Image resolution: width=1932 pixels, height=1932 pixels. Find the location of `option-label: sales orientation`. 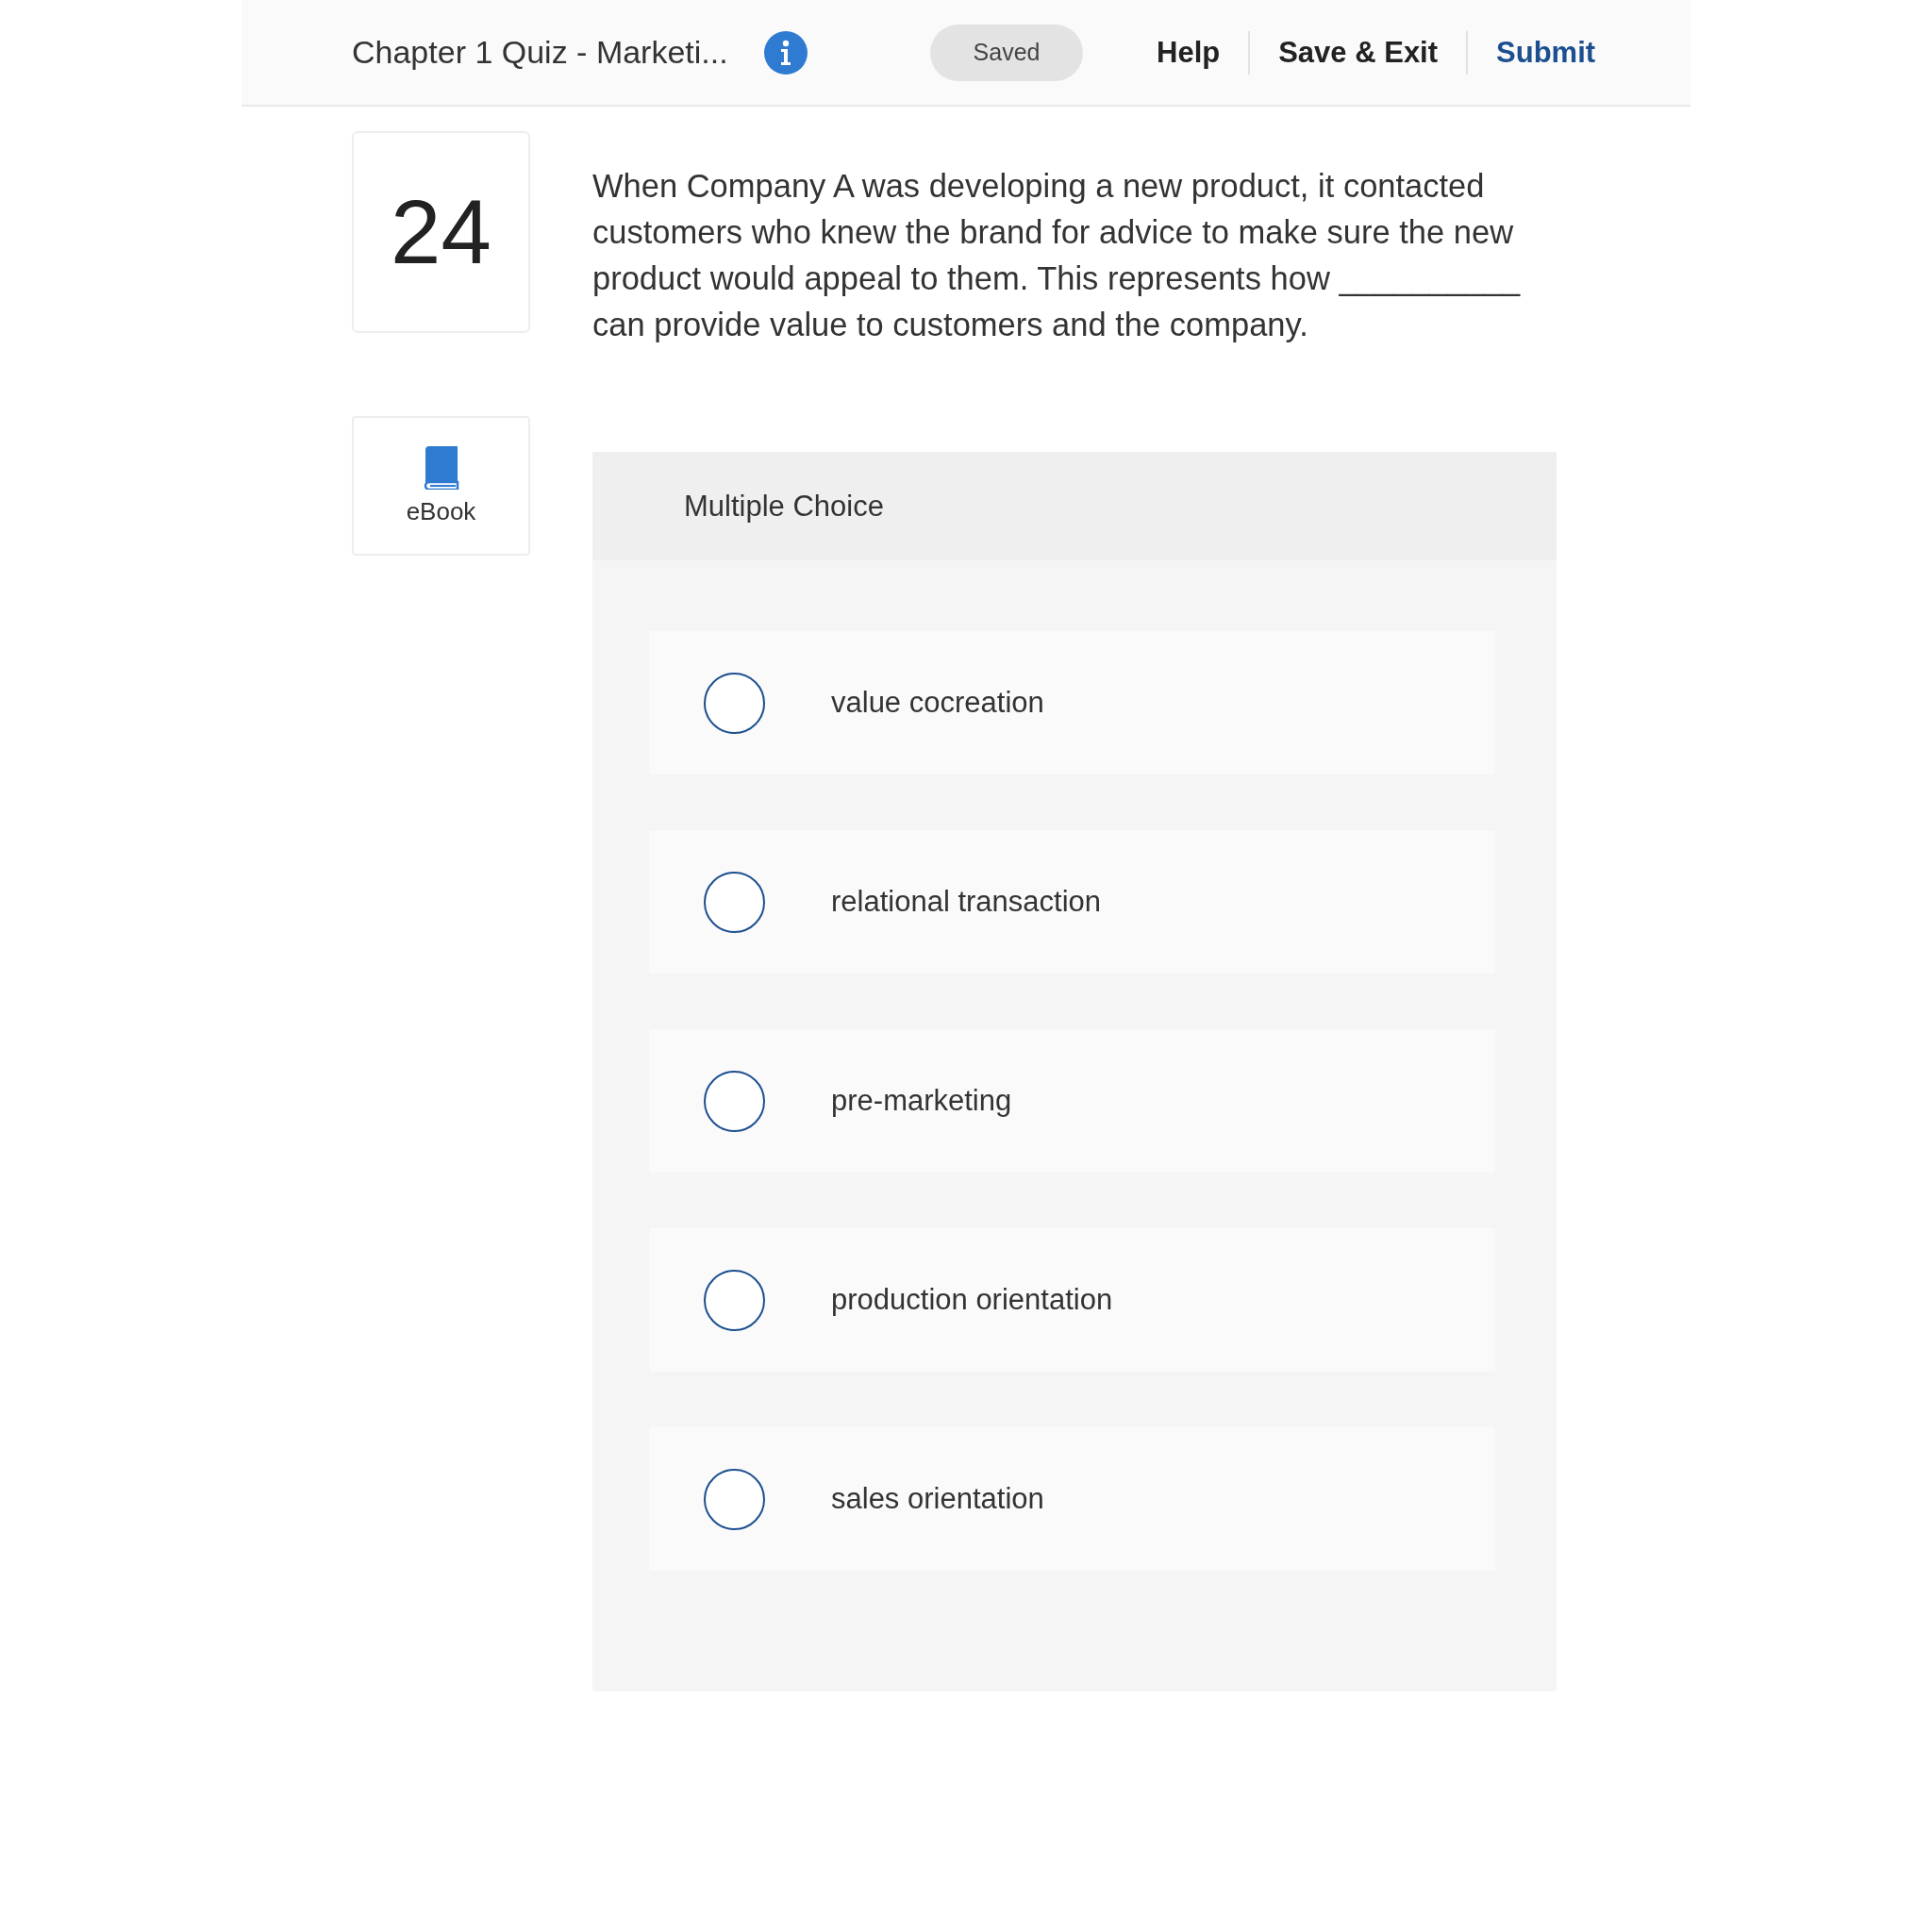

option-label: sales orientation is located at coordinates (937, 1499).